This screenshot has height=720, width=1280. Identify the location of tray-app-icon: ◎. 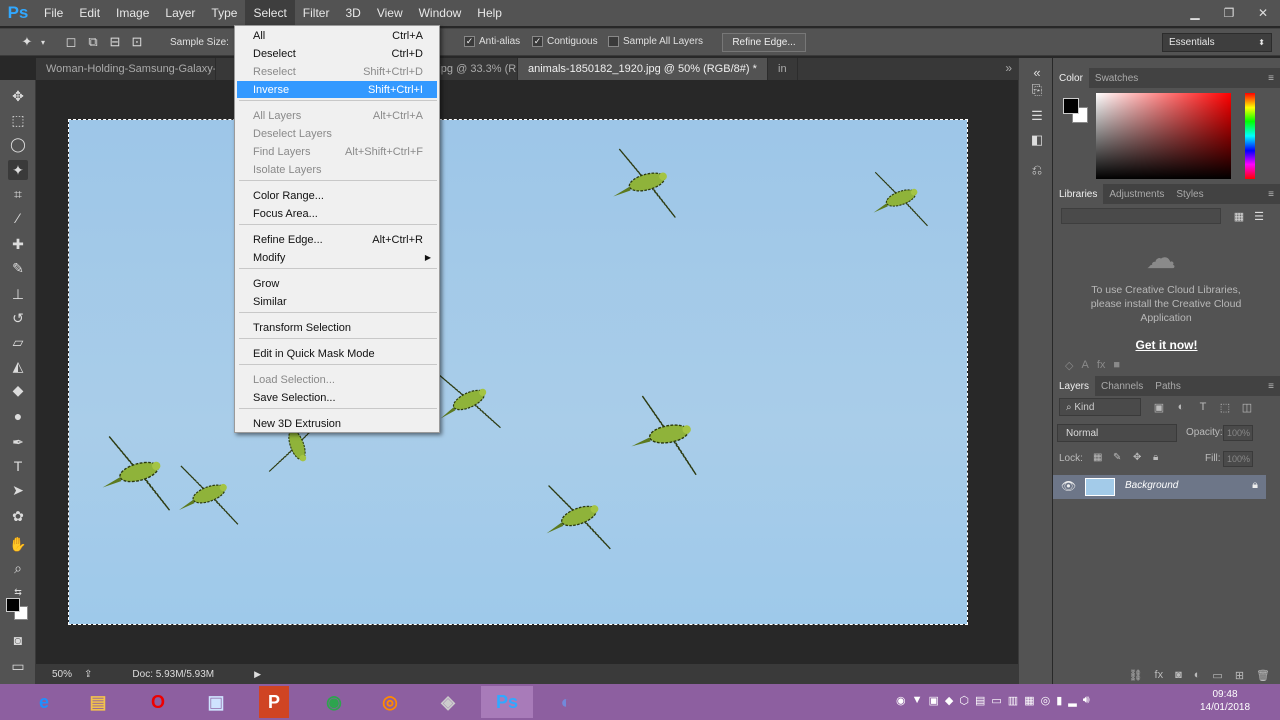
(1046, 700).